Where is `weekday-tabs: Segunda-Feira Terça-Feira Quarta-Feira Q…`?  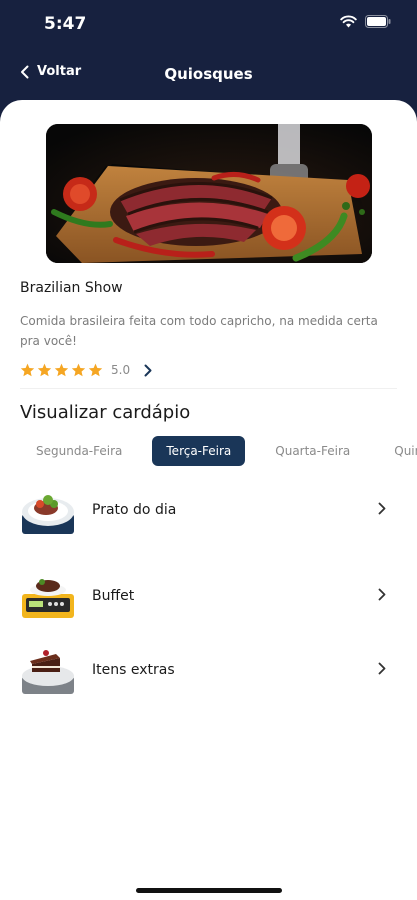
weekday-tabs: Segunda-Feira Terça-Feira Quarta-Feira Q… is located at coordinates (219, 451).